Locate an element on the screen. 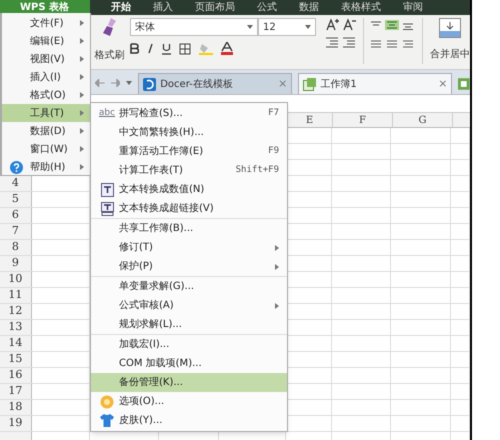  shortcut-label: F9 is located at coordinates (273, 151).